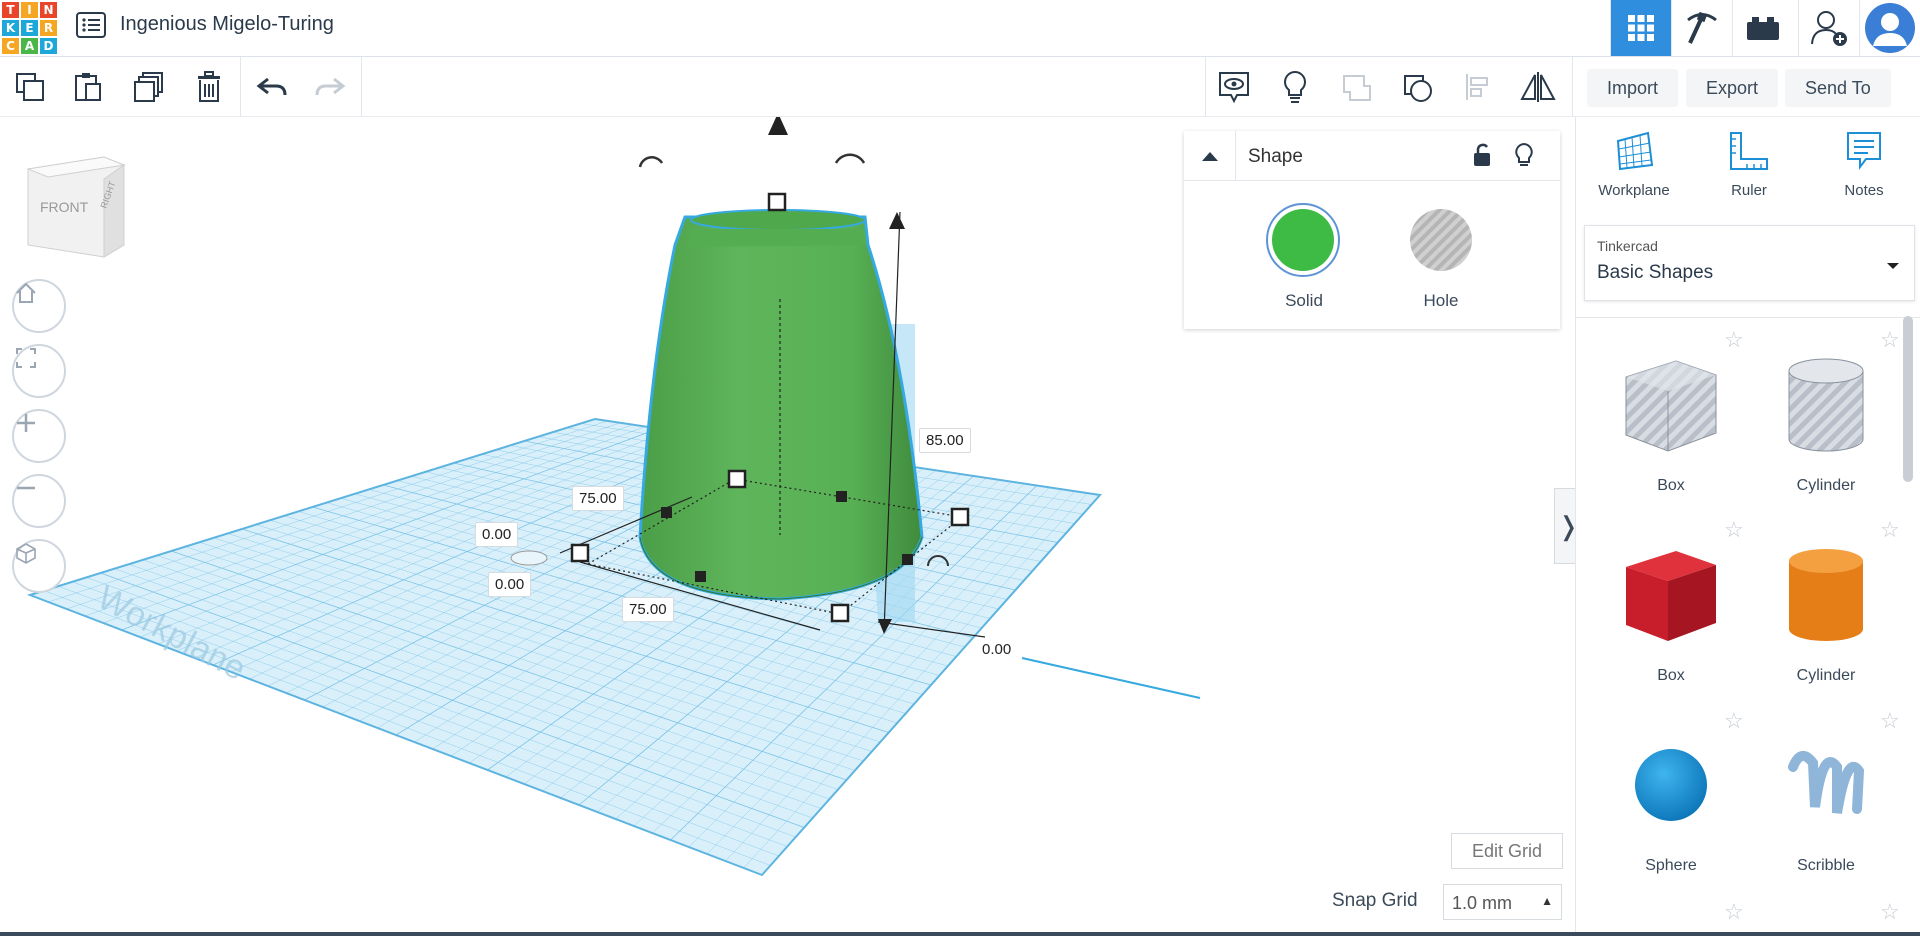 The height and width of the screenshot is (936, 1920). I want to click on shape-cylinder-hole: Cylinder, so click(1826, 427).